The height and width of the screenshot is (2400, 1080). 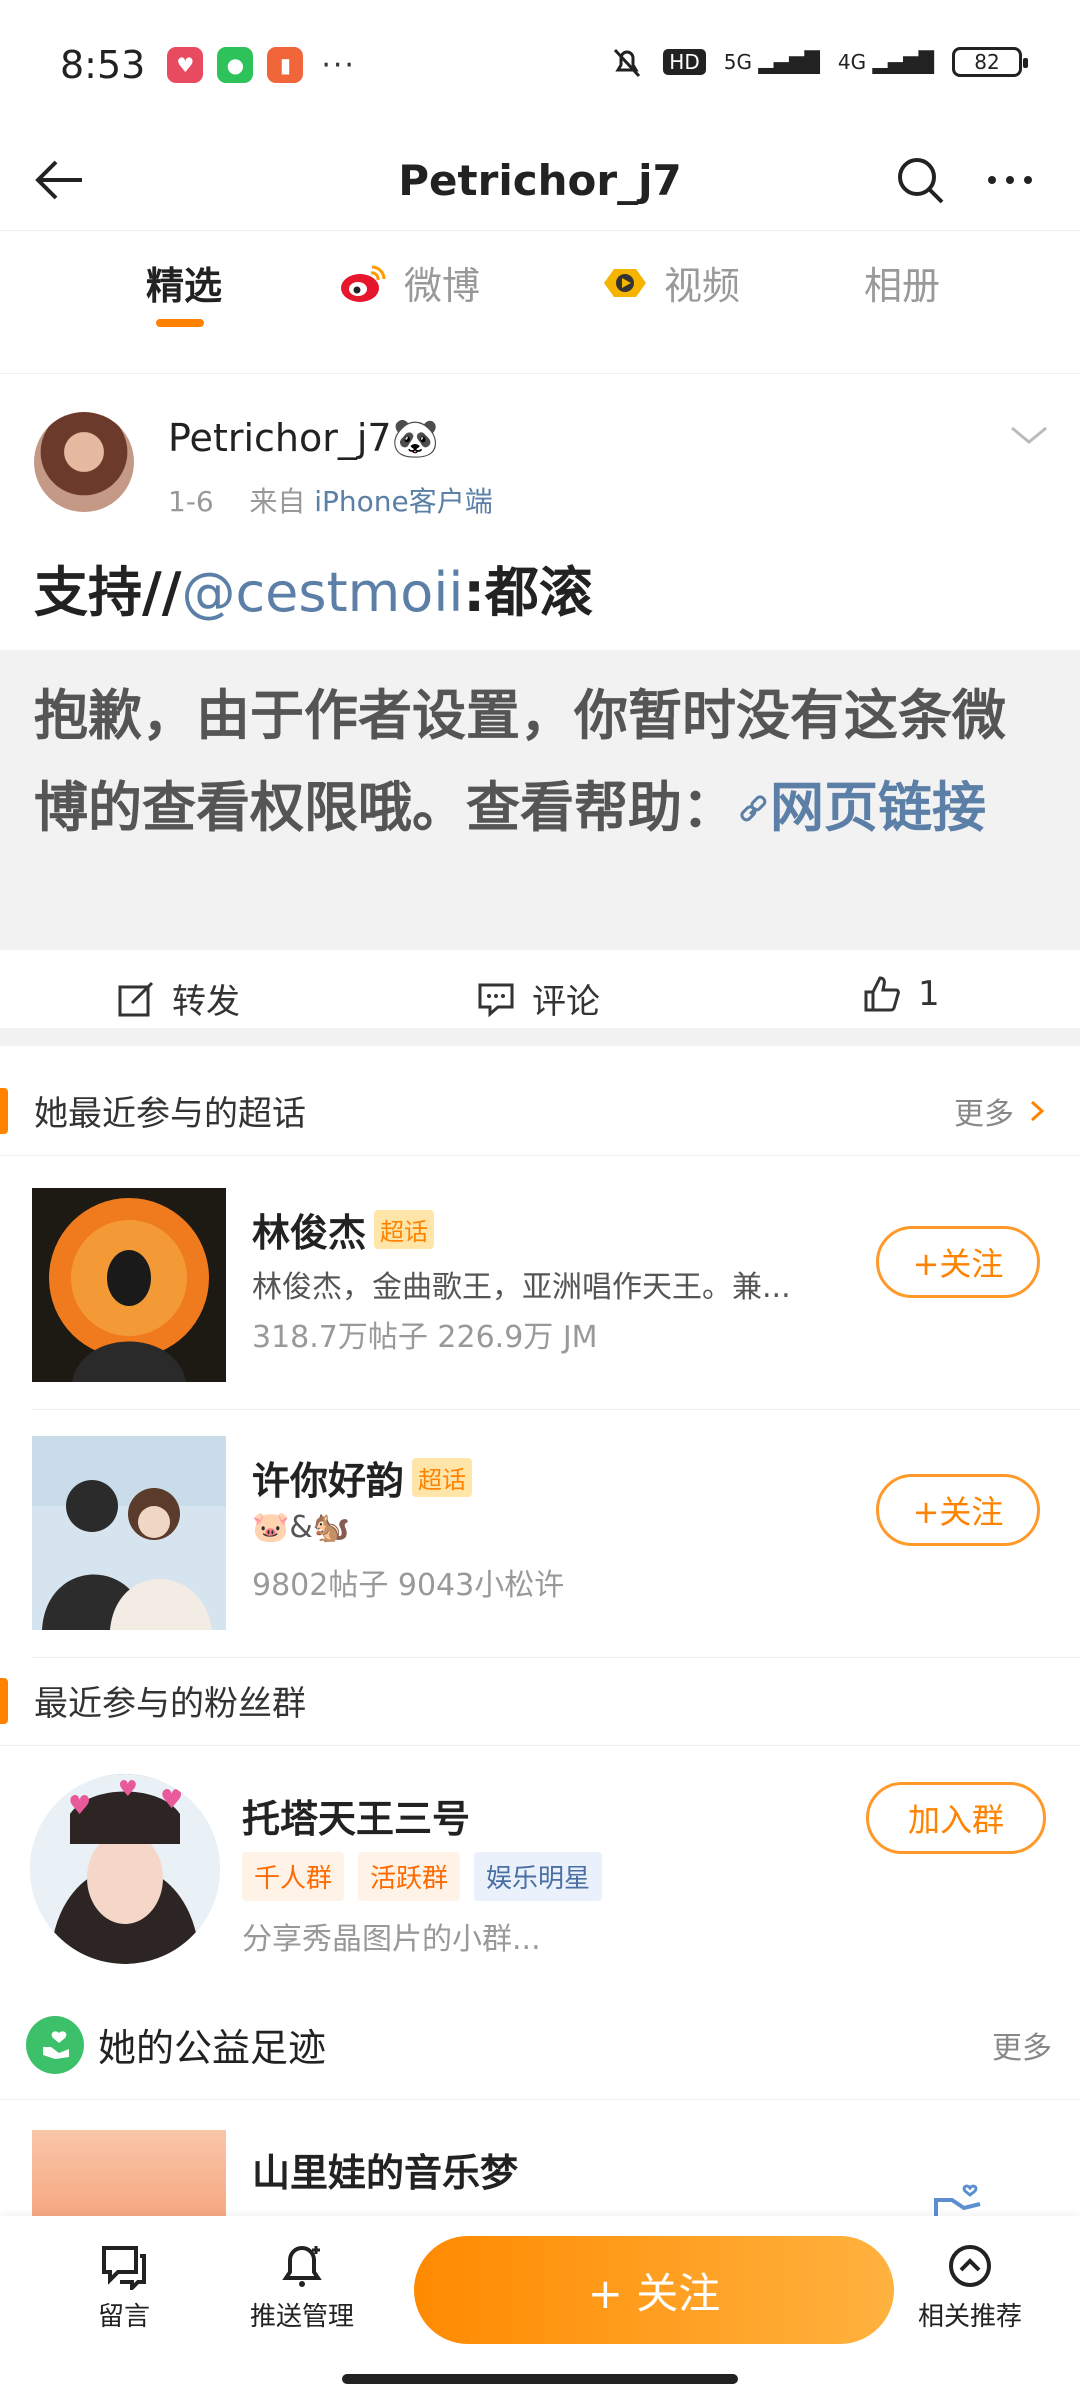 What do you see at coordinates (956, 1818) in the screenshot?
I see `join-group-button: 加入群` at bounding box center [956, 1818].